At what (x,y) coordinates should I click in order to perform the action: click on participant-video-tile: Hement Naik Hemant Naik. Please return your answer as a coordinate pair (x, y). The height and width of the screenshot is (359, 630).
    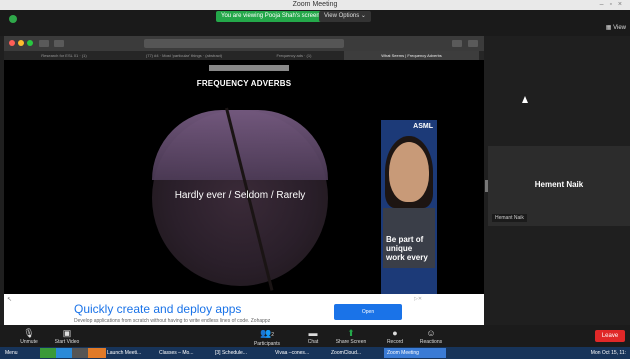
    Looking at the image, I should click on (559, 186).